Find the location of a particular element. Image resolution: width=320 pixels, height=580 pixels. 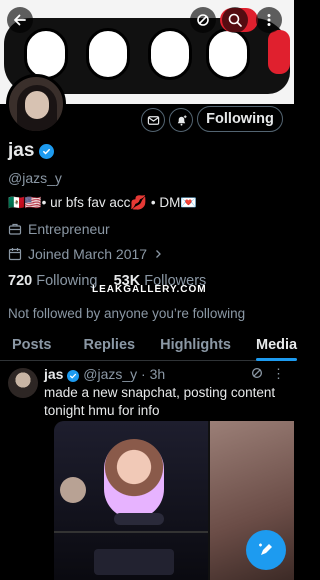

profession-row: Entrepreneur is located at coordinates (59, 229).